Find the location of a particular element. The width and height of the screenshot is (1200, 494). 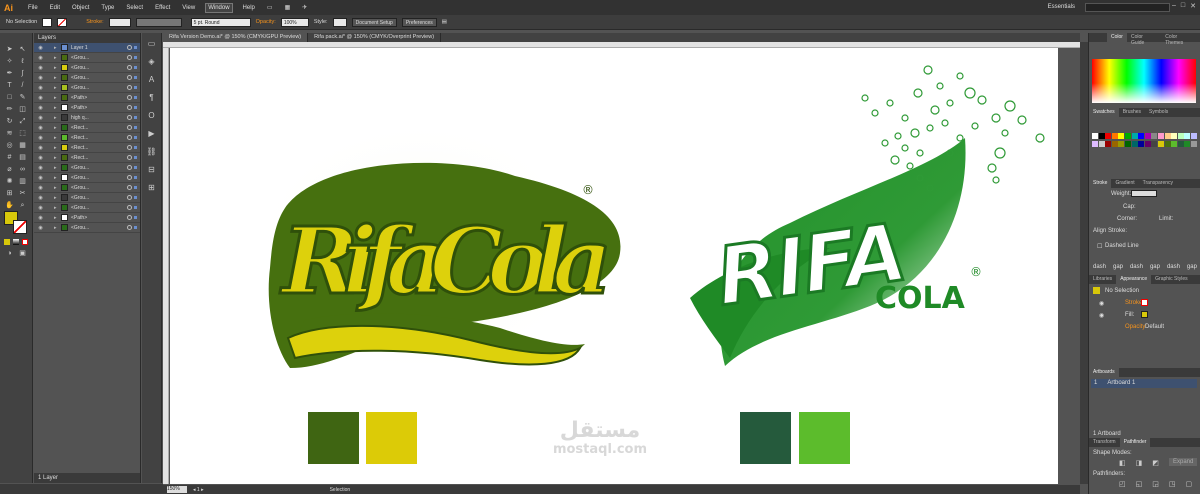

selection-tool-icon: ➤ is located at coordinates (9, 49).